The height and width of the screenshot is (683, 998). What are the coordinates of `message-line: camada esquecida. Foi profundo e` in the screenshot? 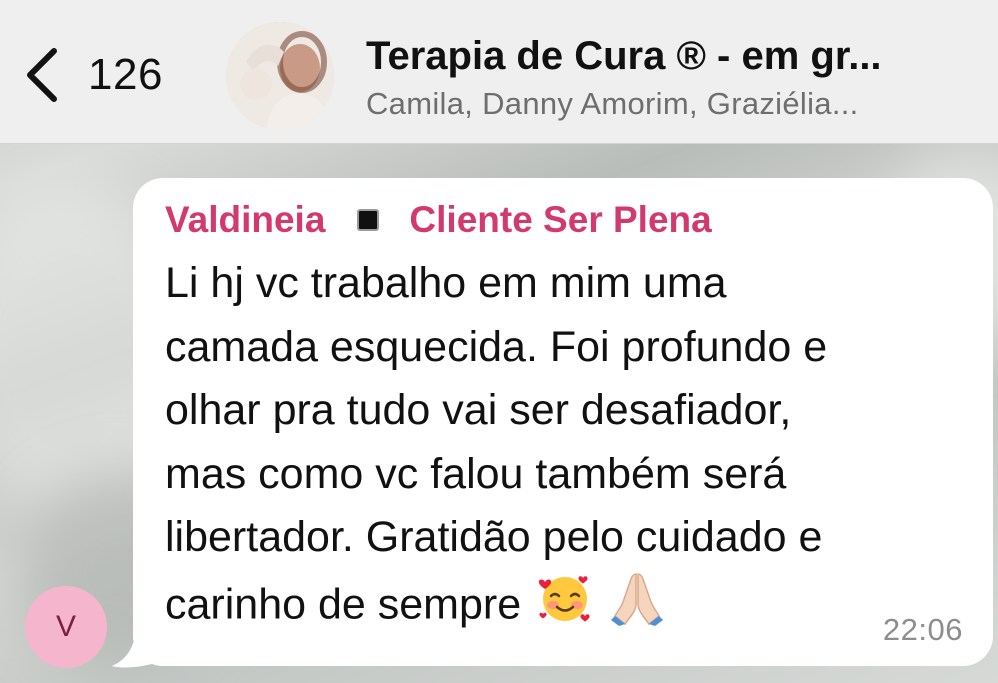 It's located at (496, 346).